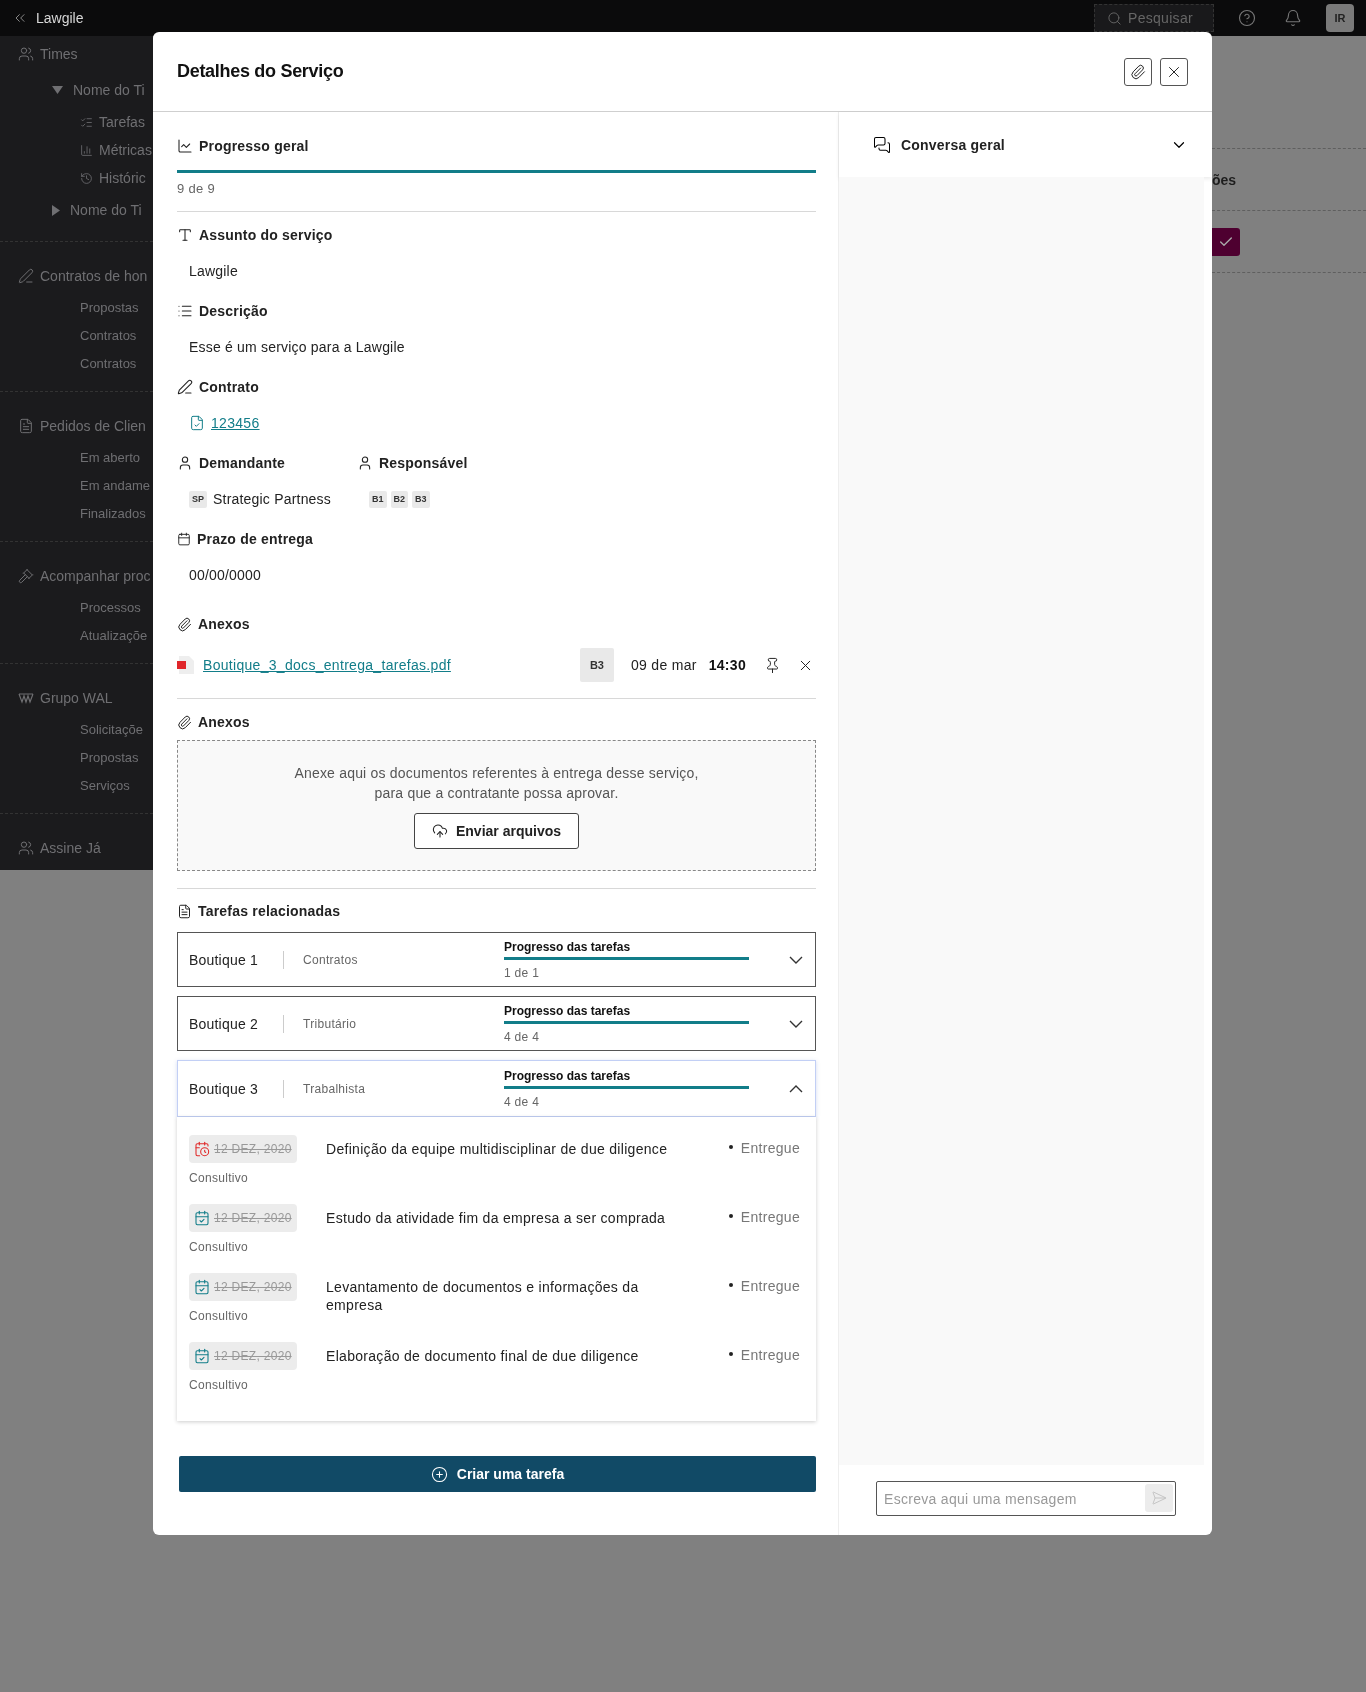  I want to click on search-field: Pesquisar, so click(1154, 18).